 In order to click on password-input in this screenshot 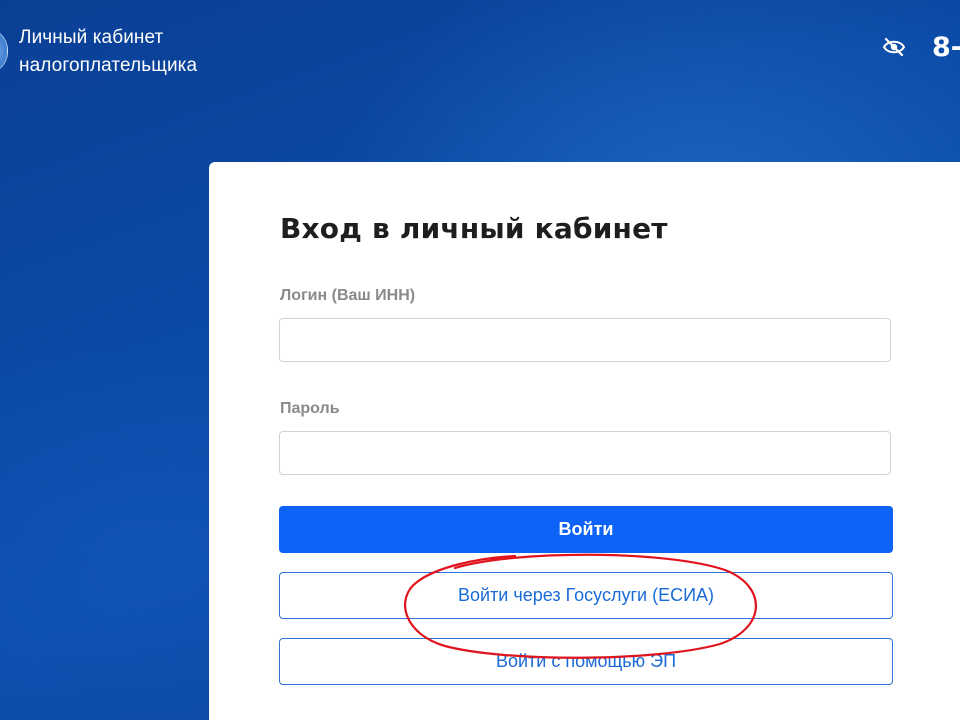, I will do `click(585, 453)`.